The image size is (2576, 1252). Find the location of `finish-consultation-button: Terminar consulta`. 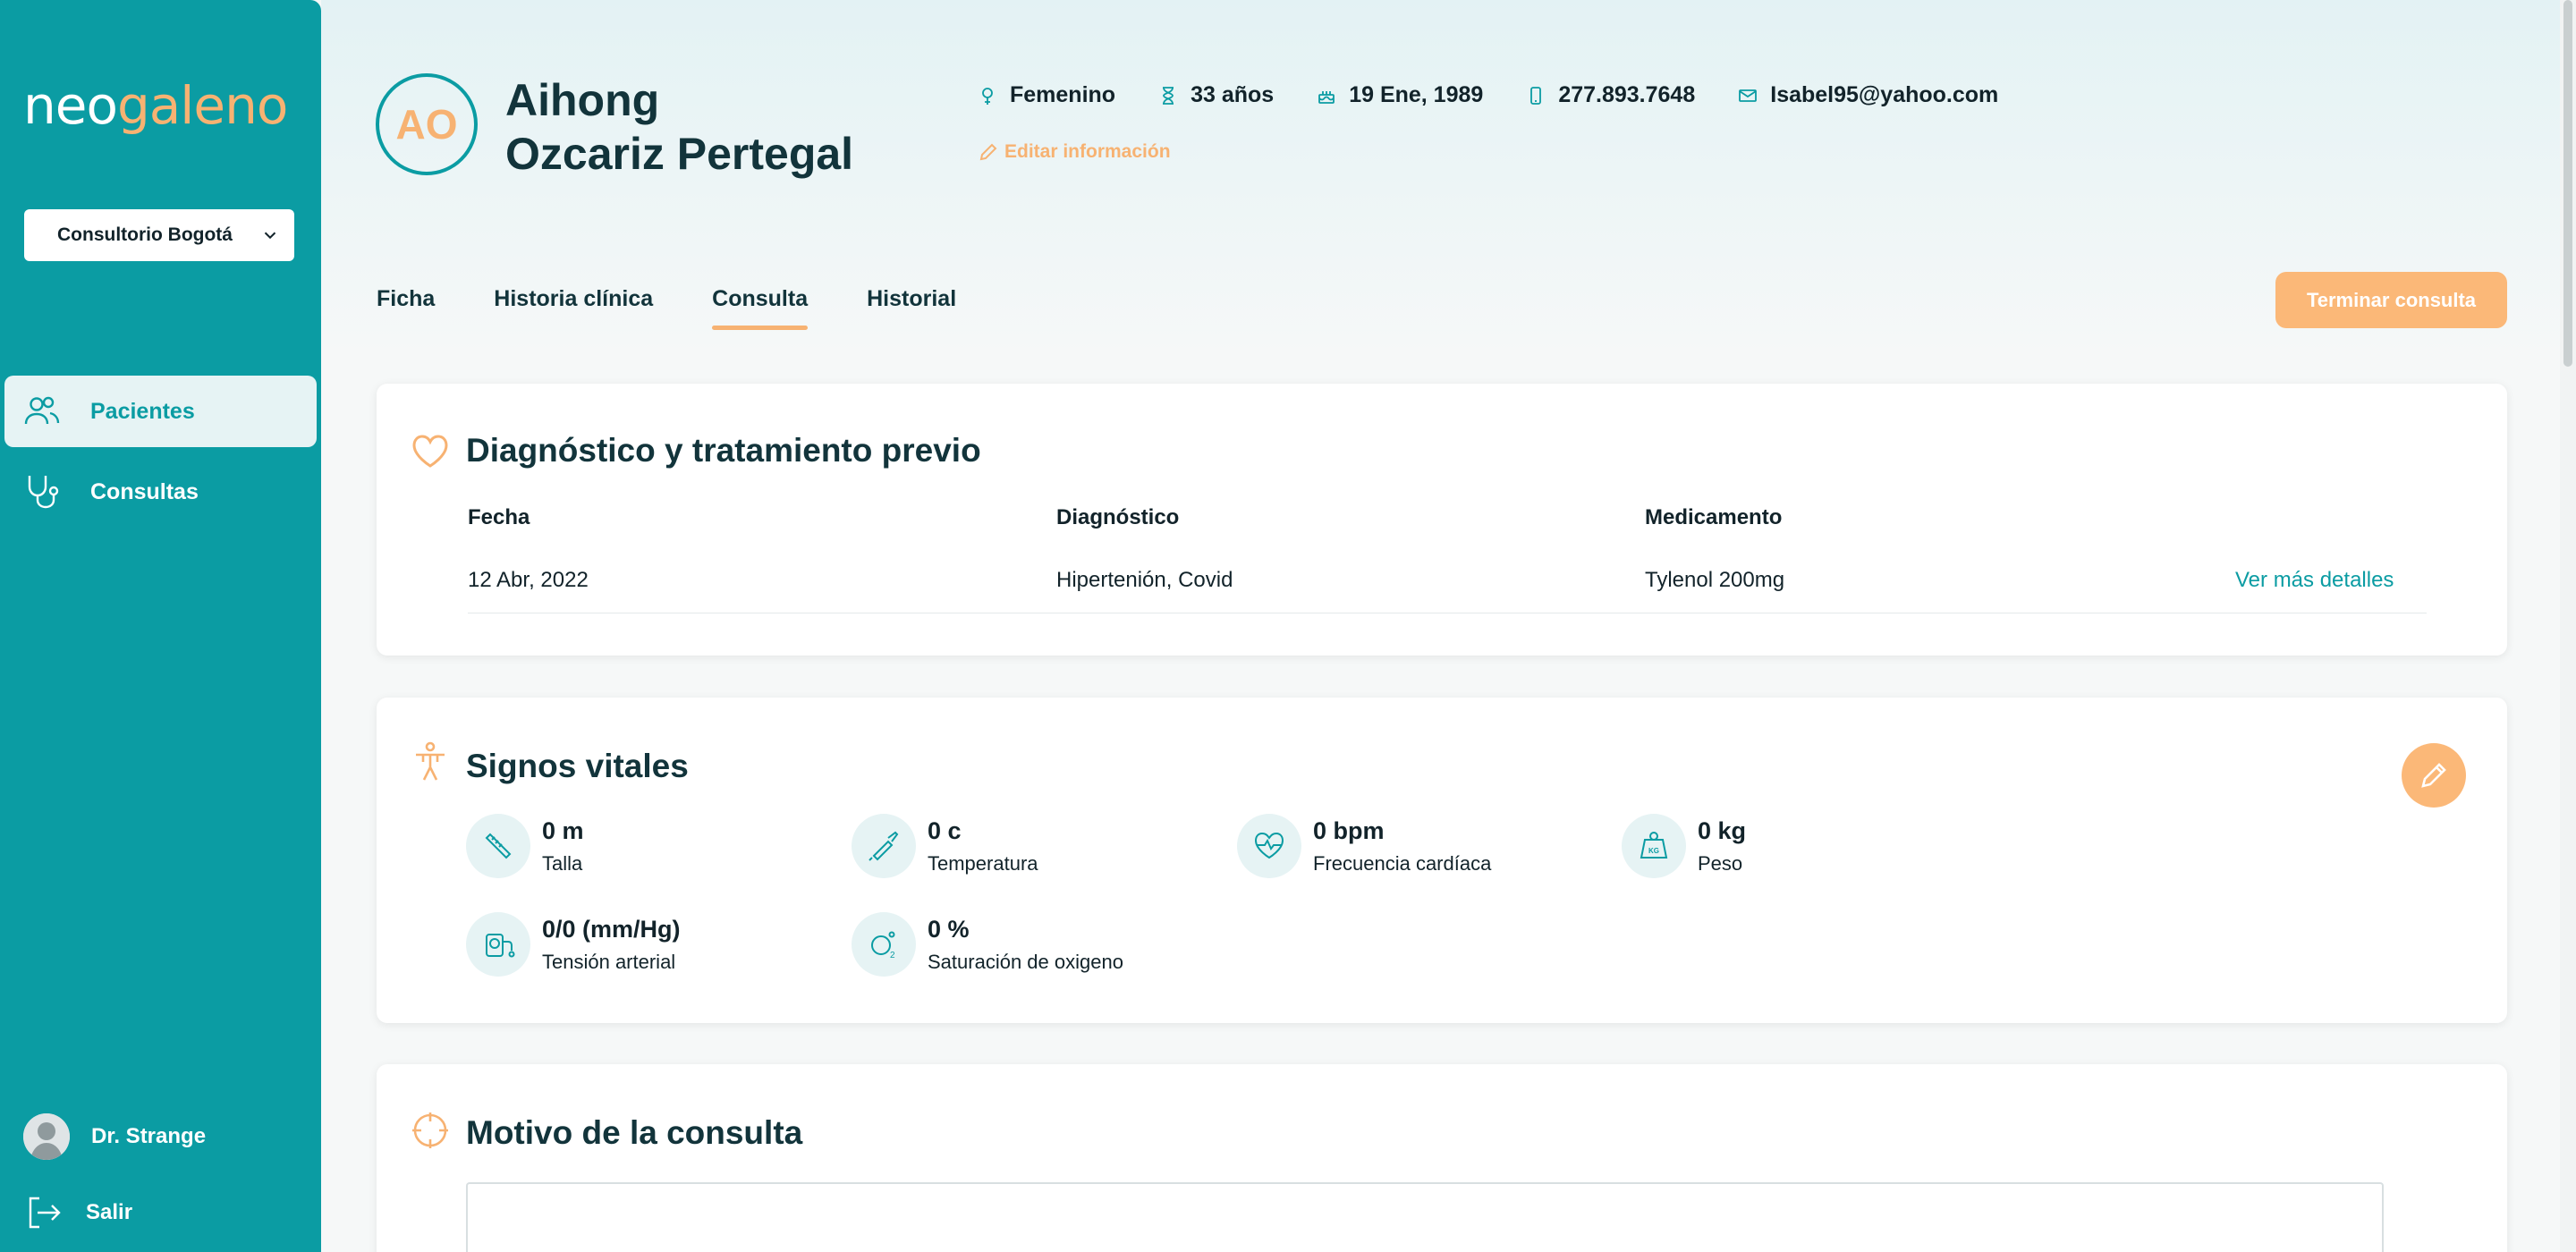

finish-consultation-button: Terminar consulta is located at coordinates (2391, 300).